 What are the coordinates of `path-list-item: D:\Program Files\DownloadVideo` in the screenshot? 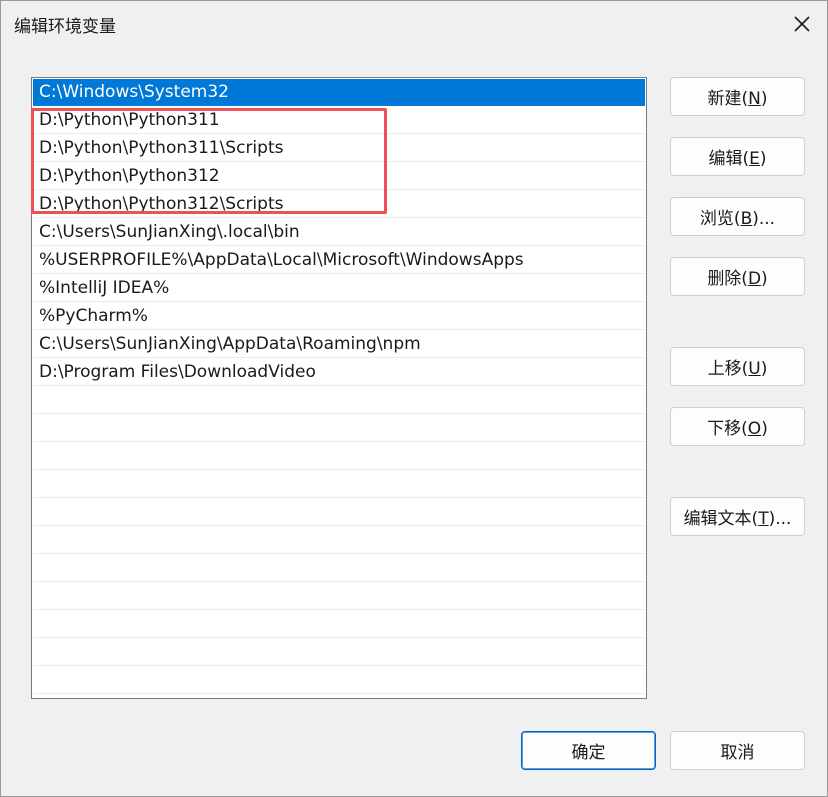 It's located at (339, 372).